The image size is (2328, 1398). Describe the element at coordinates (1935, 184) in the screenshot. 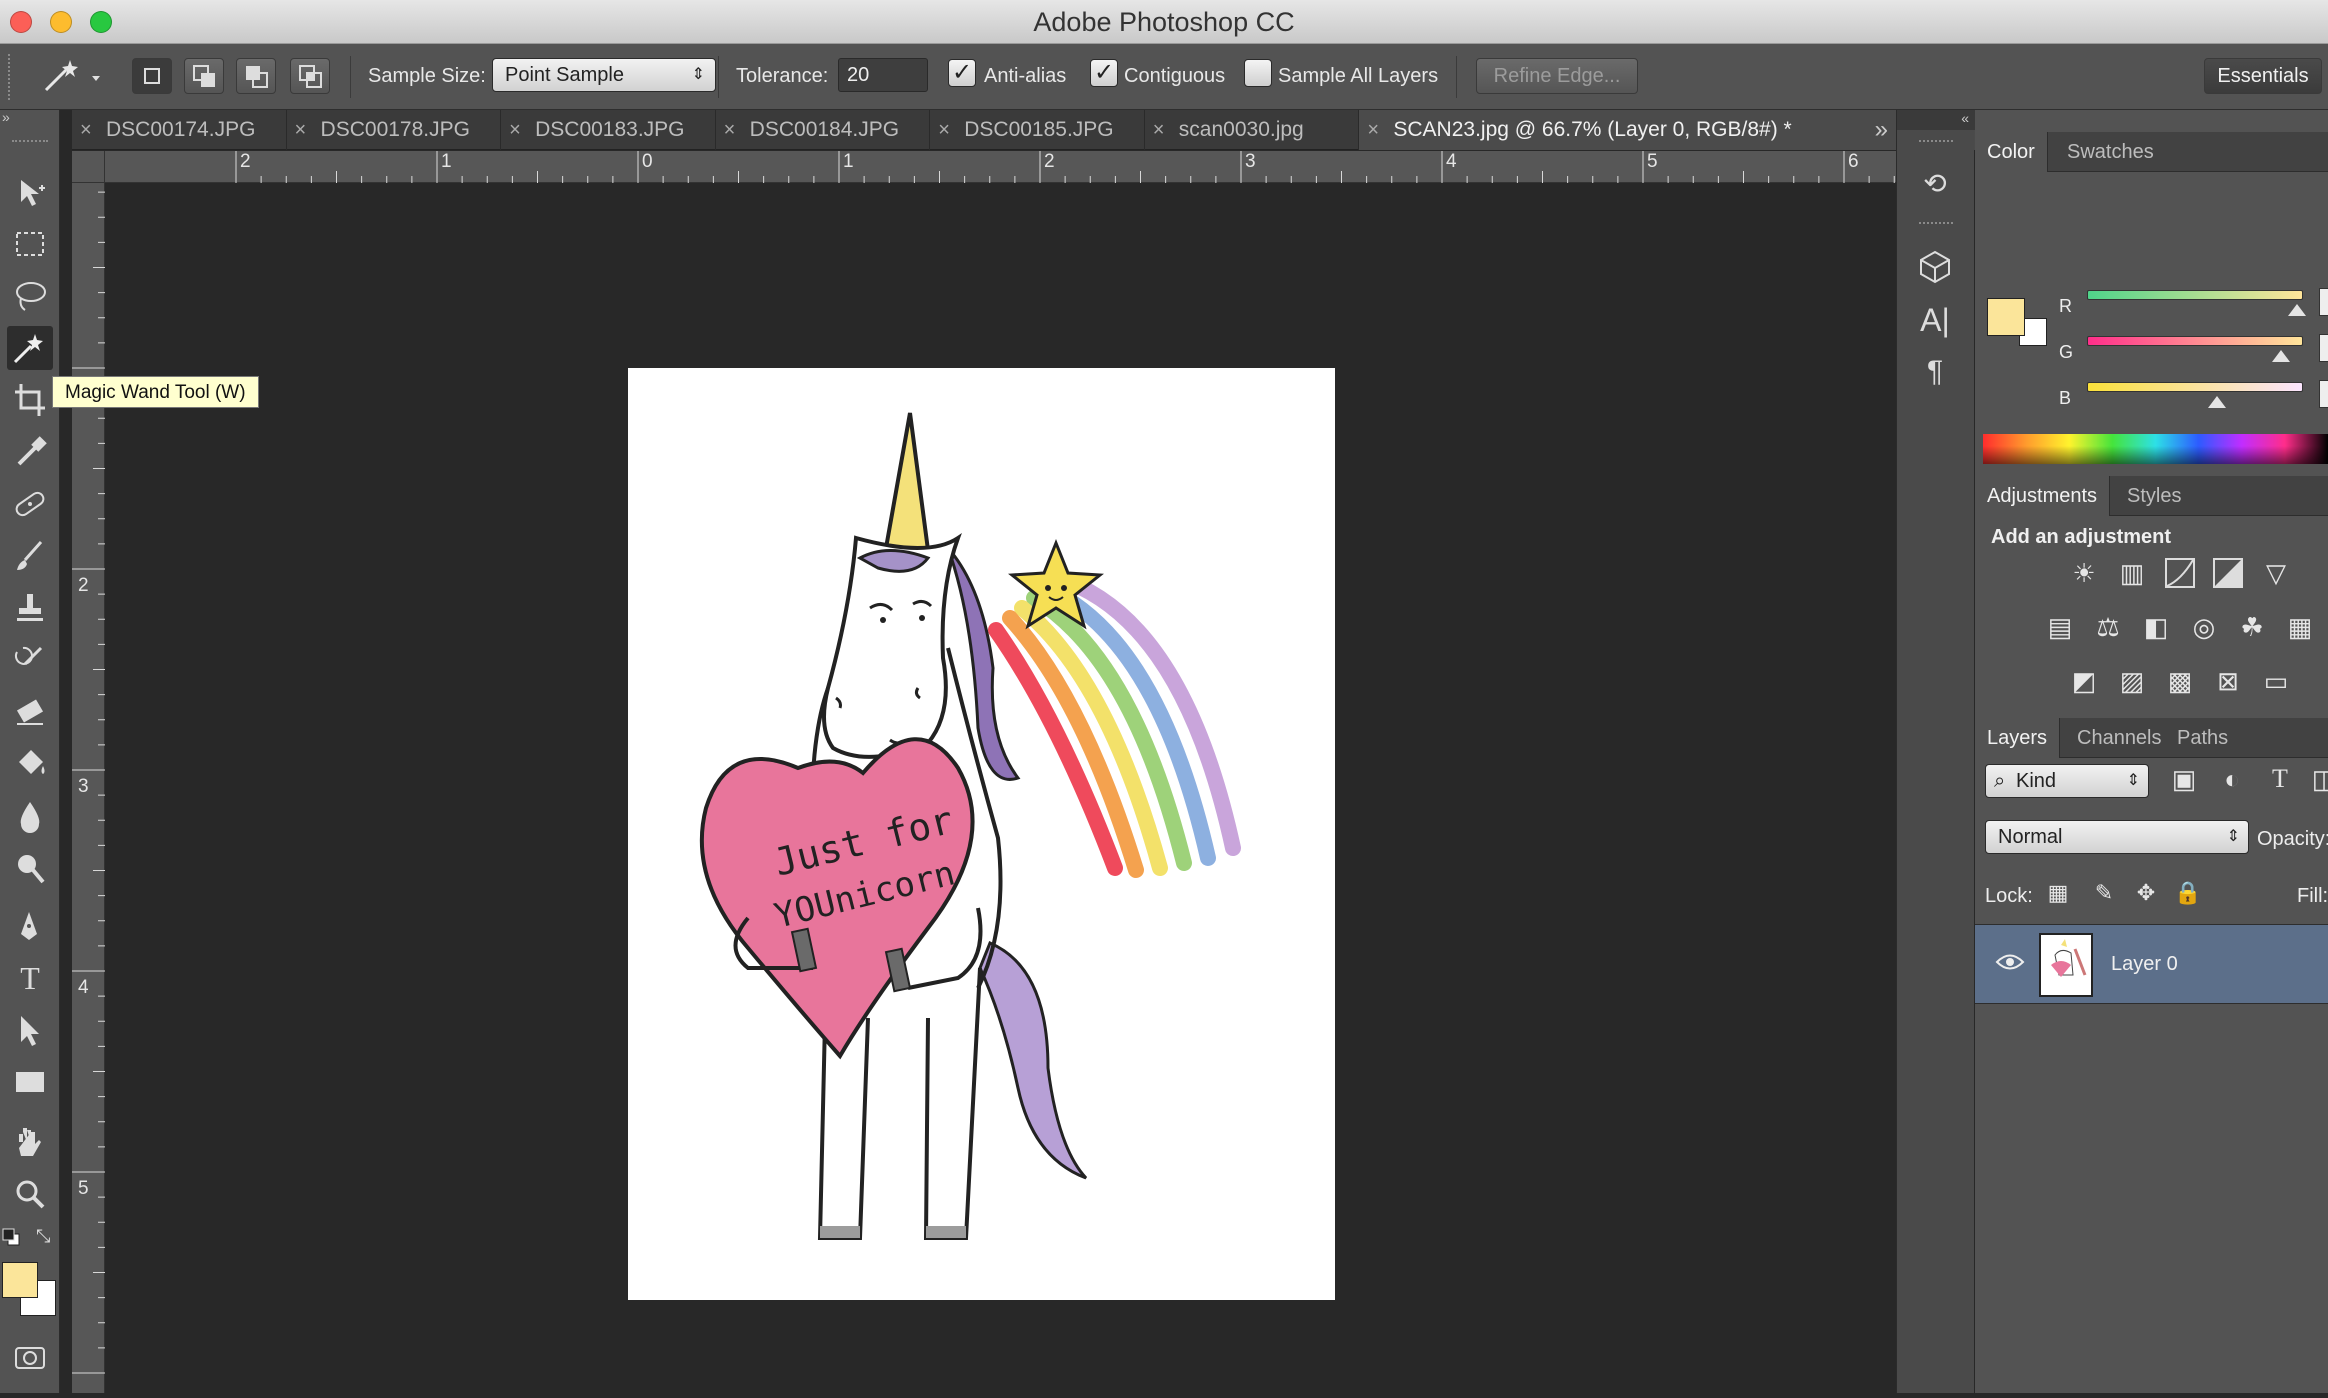

I see `history-panel-icon: ⟲` at that location.